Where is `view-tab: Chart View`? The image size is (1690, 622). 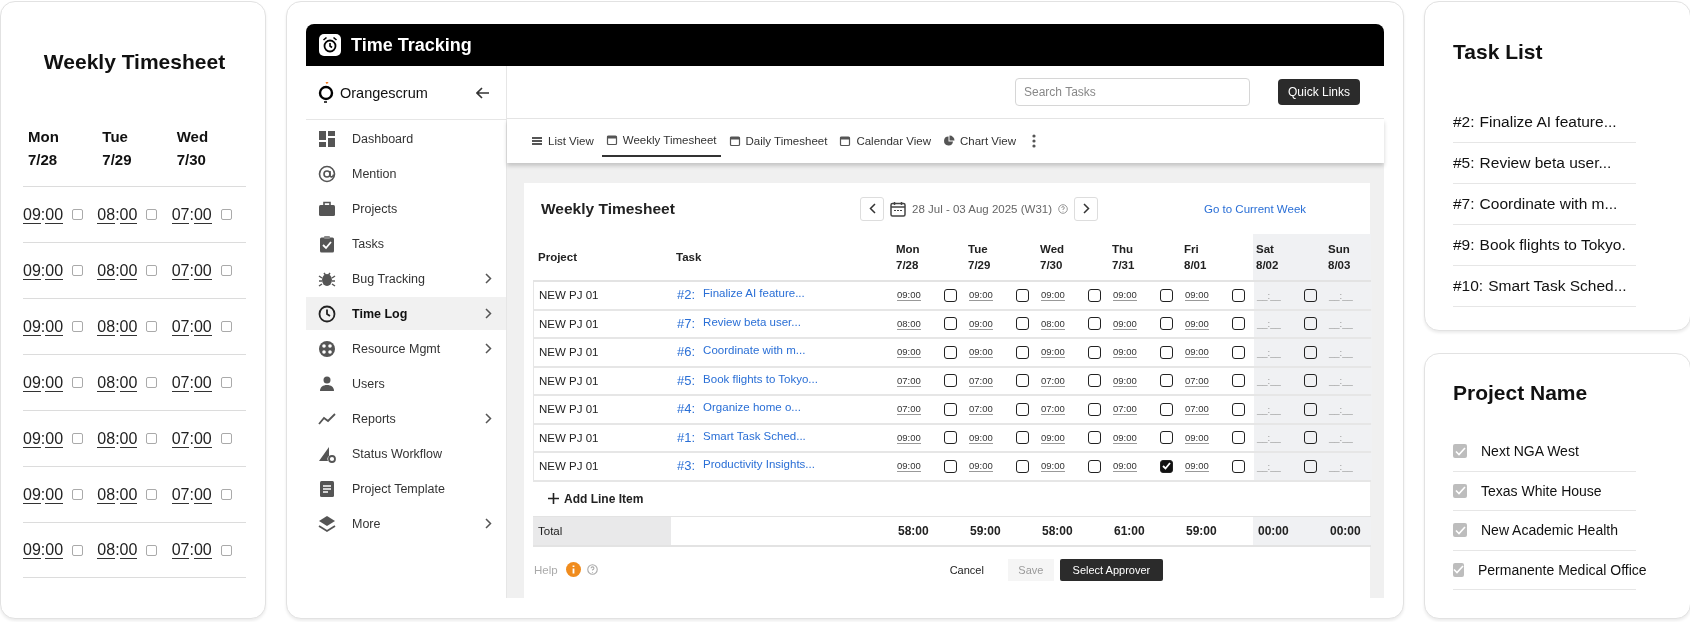
view-tab: Chart View is located at coordinates (979, 141).